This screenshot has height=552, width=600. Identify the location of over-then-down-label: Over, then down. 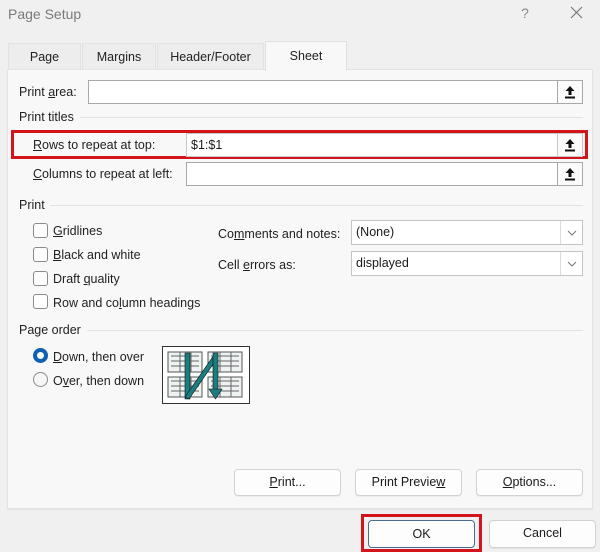
(98, 381).